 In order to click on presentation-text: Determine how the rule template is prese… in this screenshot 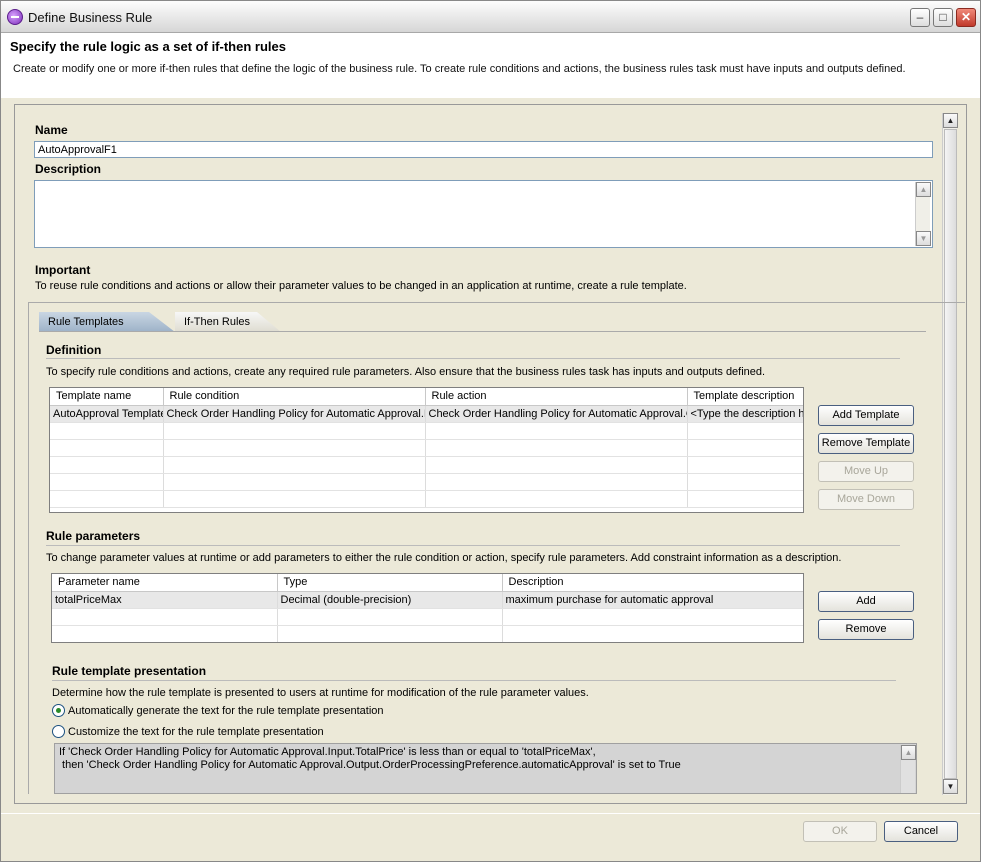, I will do `click(320, 693)`.